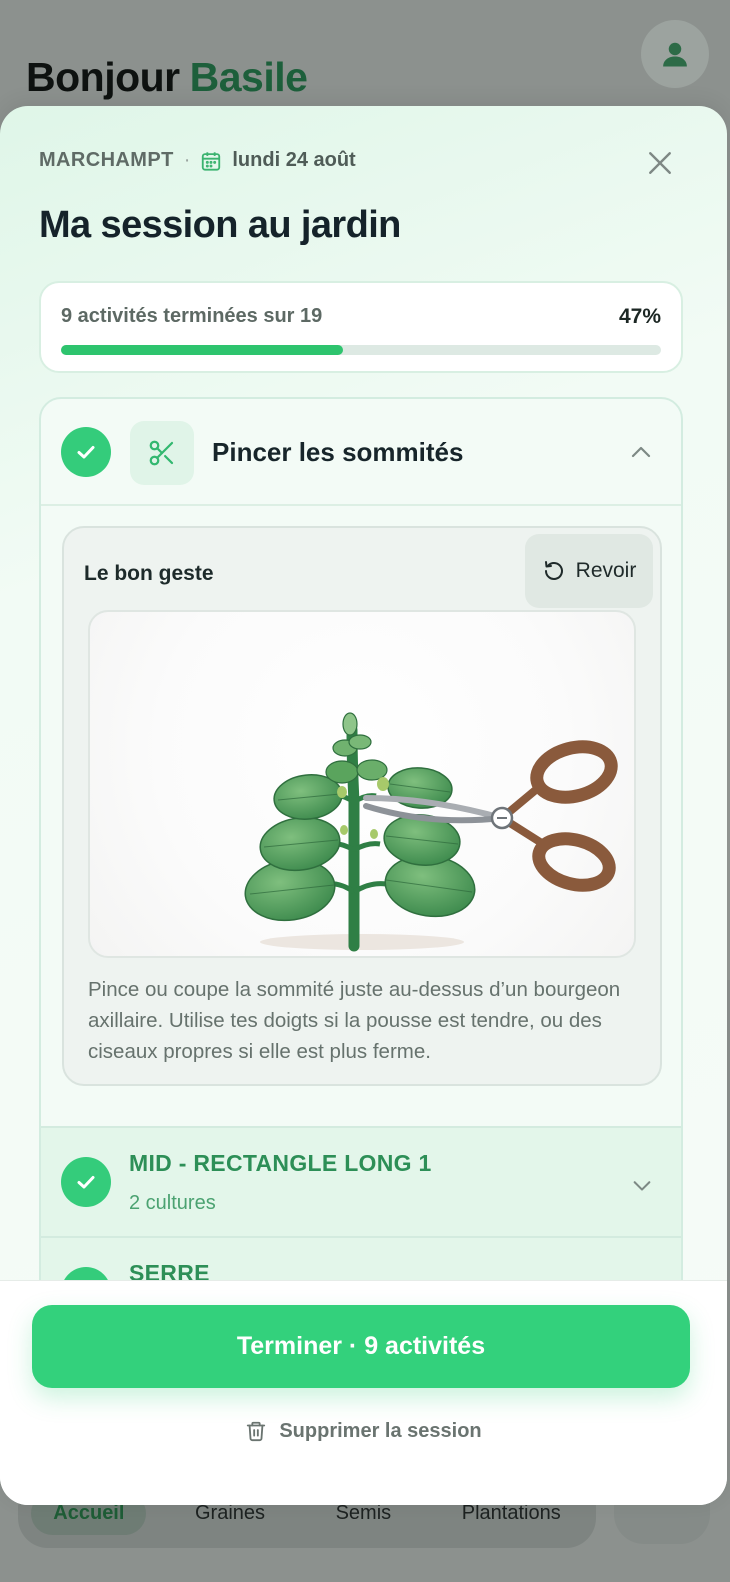  I want to click on greeting: Bonjour Basile, so click(167, 77).